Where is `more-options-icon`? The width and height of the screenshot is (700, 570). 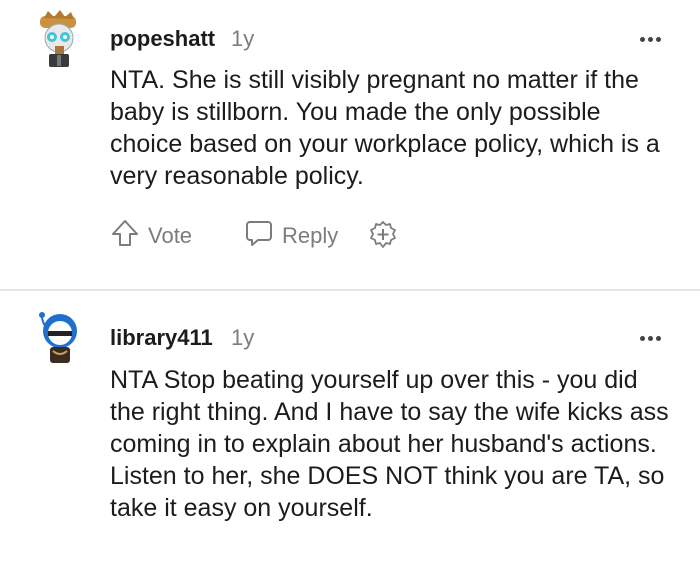 more-options-icon is located at coordinates (650, 338).